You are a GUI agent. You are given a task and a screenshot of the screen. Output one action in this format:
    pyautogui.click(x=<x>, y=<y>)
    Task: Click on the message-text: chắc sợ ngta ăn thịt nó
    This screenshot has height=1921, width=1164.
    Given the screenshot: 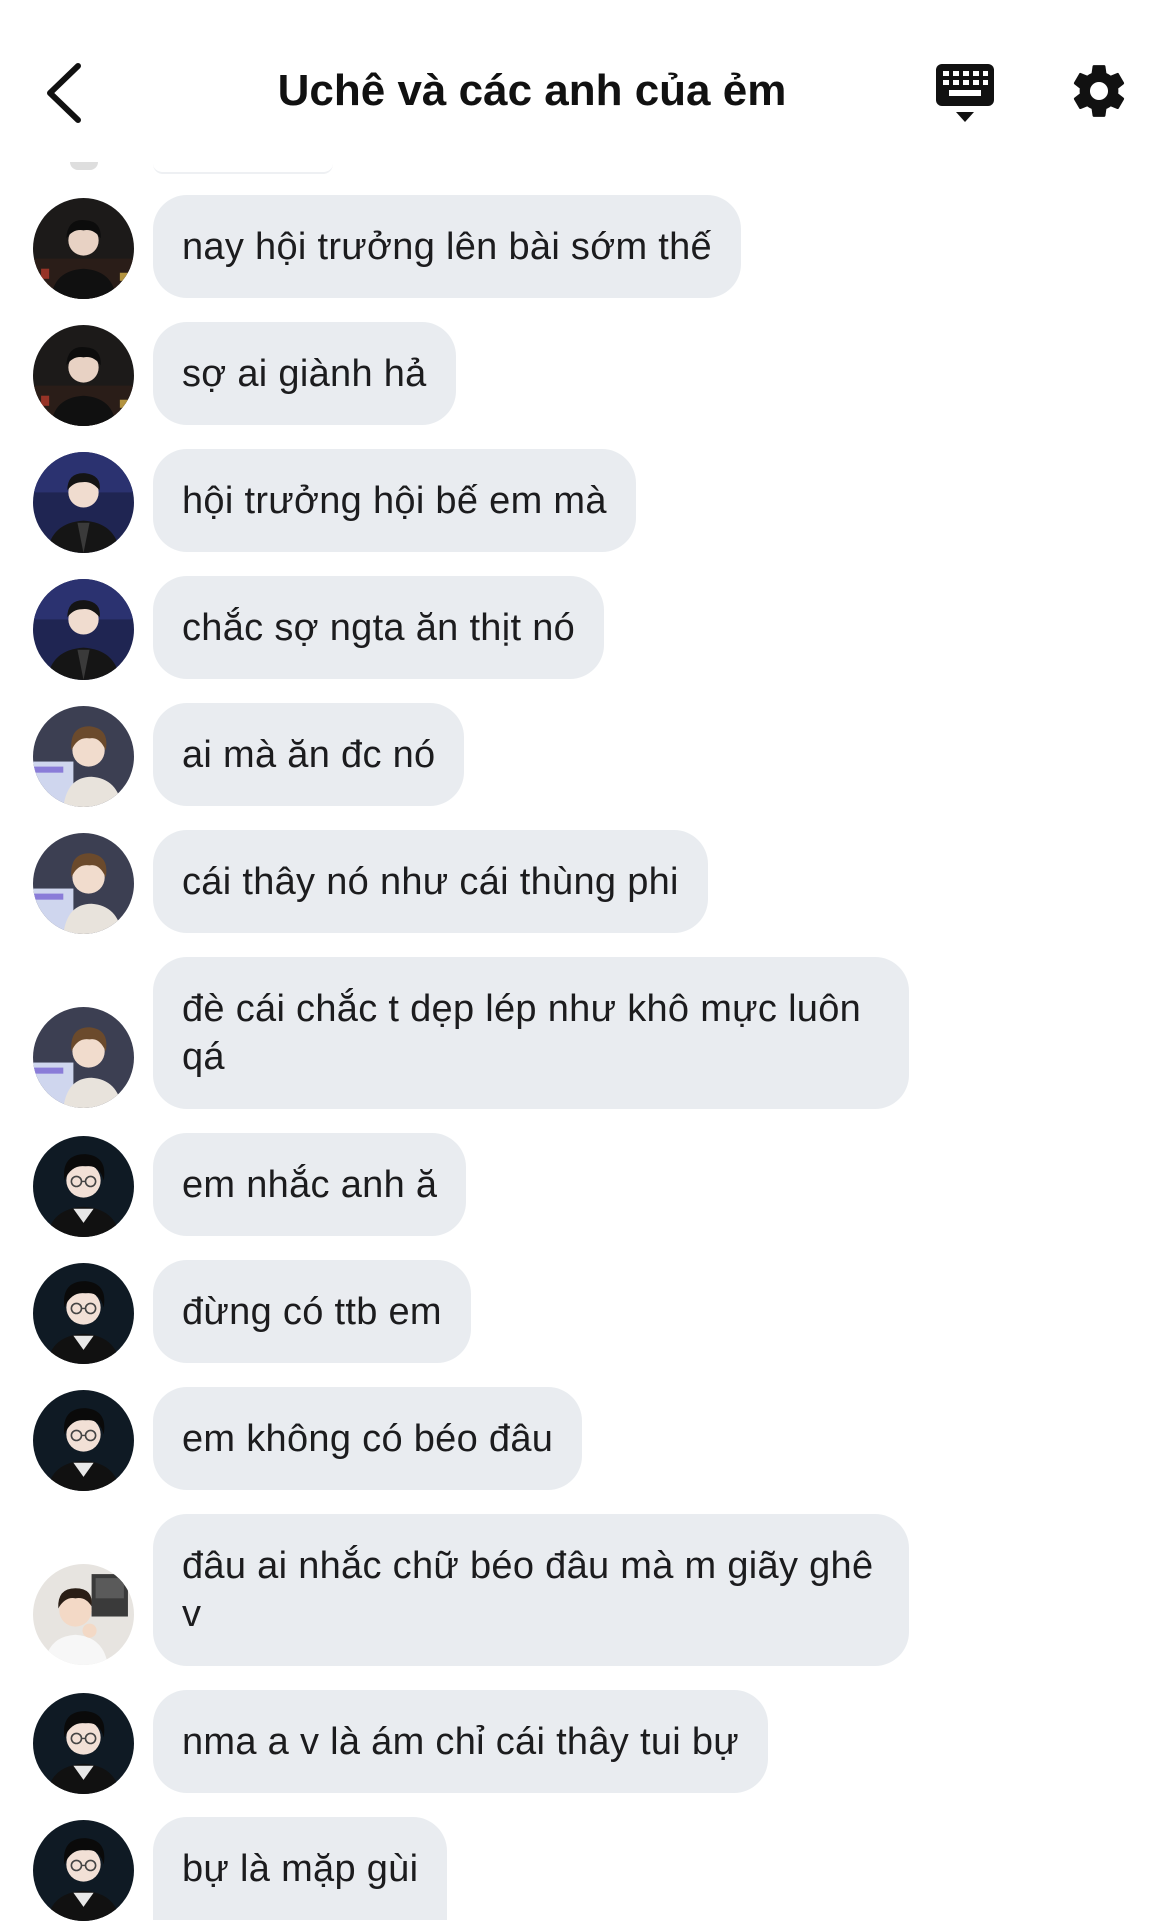 What is the action you would take?
    pyautogui.click(x=379, y=627)
    